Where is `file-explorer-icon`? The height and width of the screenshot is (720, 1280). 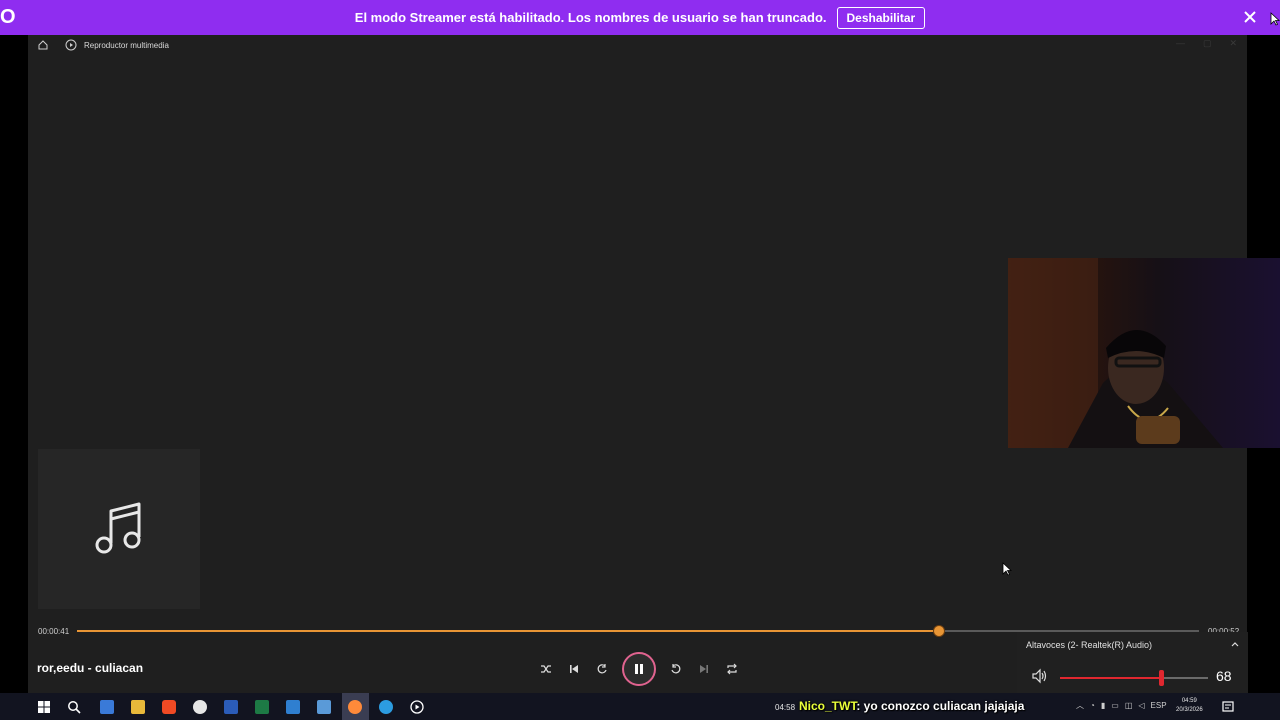
file-explorer-icon is located at coordinates (138, 707).